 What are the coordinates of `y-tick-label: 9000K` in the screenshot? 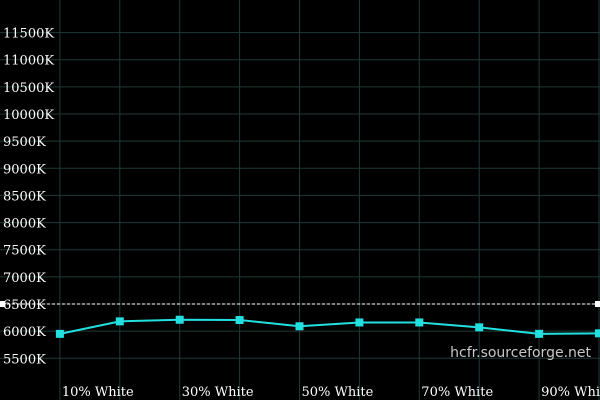 It's located at (24, 169).